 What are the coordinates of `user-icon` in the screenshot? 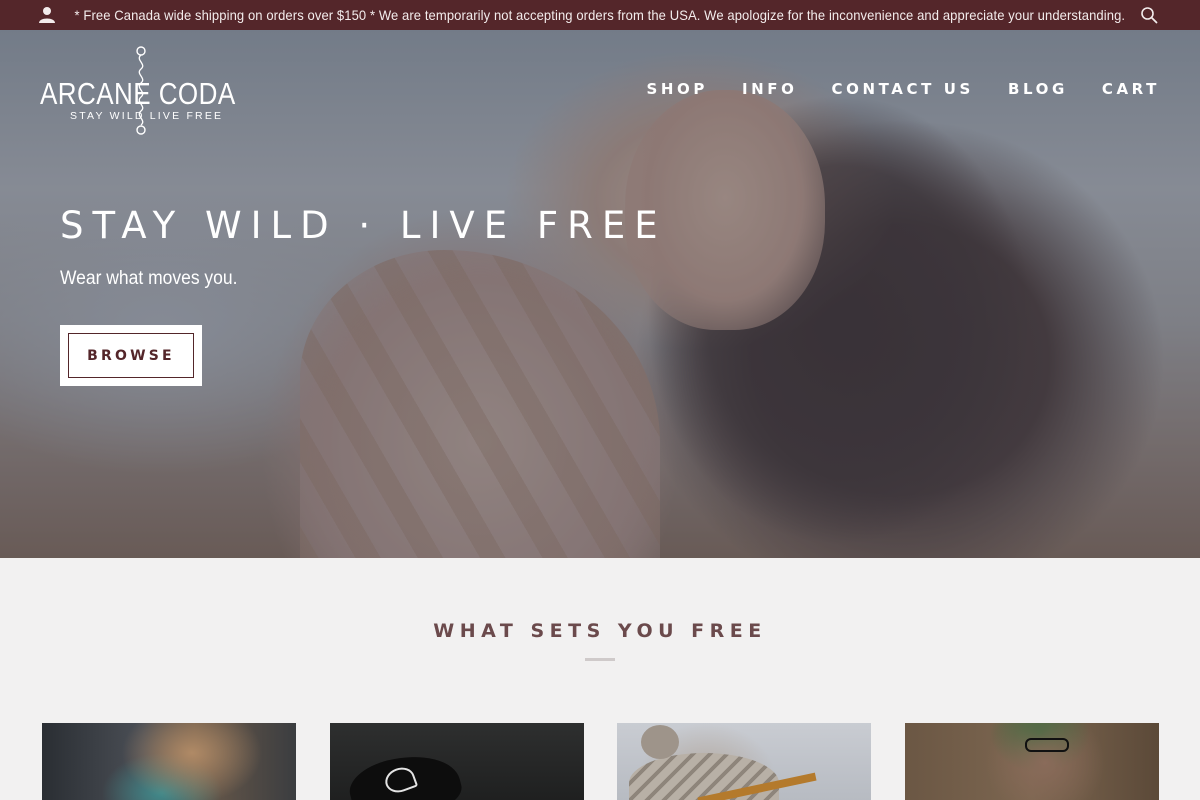 It's located at (47, 15).